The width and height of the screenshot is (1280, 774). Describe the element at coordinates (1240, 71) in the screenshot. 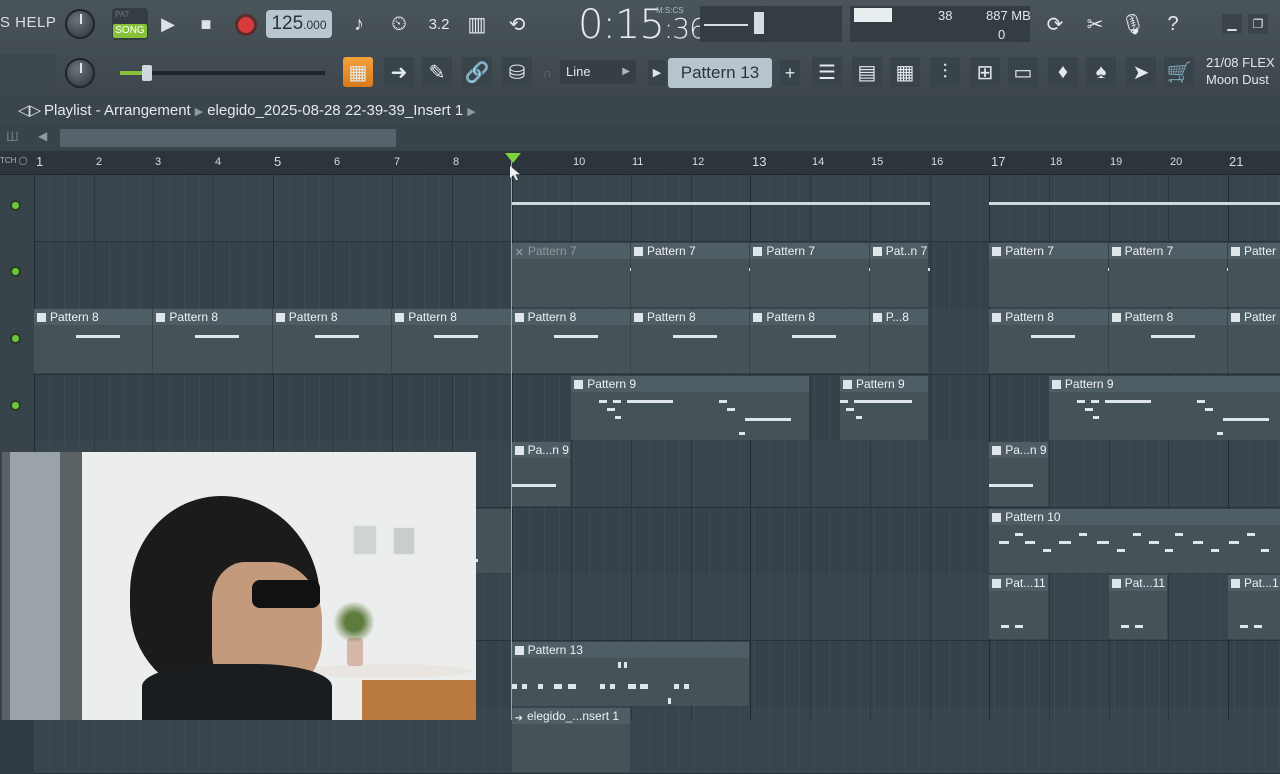

I see `plugin-news: 21/08 FLEX Moon Dust` at that location.